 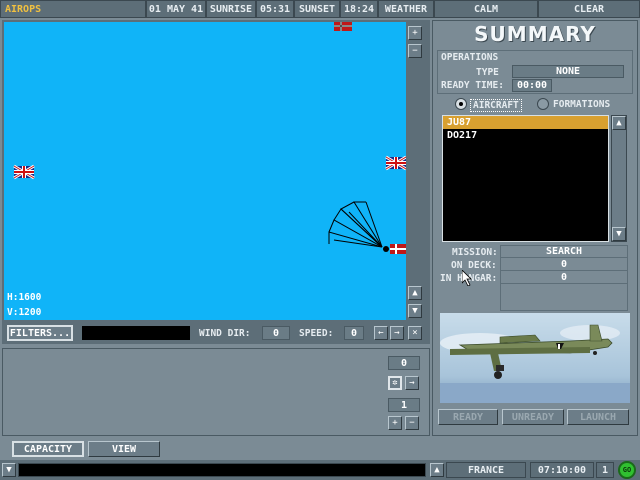 What do you see at coordinates (486, 9) in the screenshot?
I see `weather-value: CALM` at bounding box center [486, 9].